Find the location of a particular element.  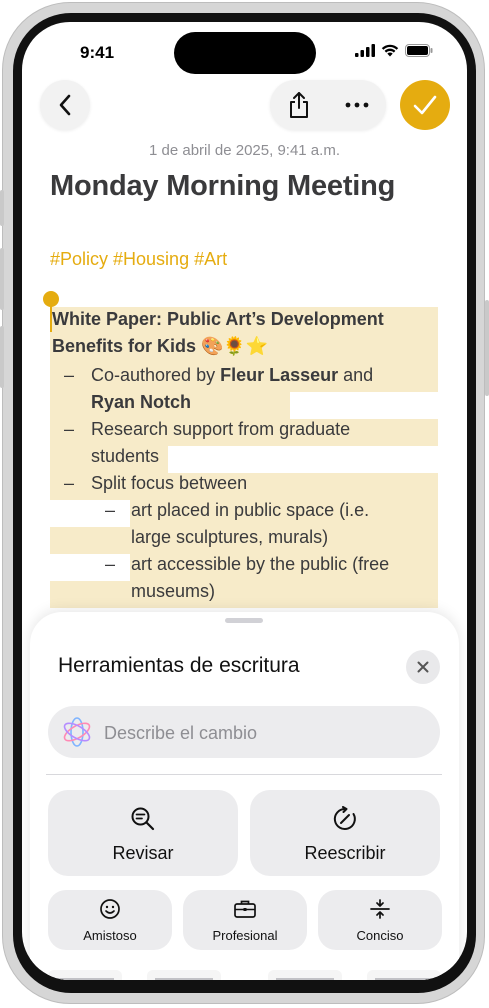

close-icon is located at coordinates (423, 667).